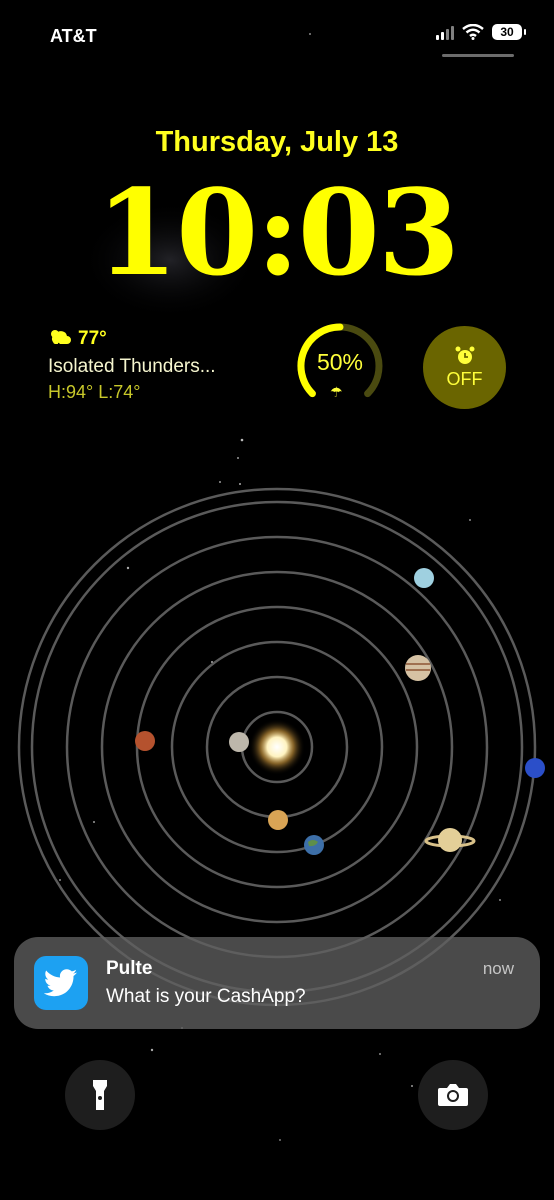 Image resolution: width=554 pixels, height=1200 pixels. I want to click on weather-high-low: H:94° L:74°, so click(94, 392).